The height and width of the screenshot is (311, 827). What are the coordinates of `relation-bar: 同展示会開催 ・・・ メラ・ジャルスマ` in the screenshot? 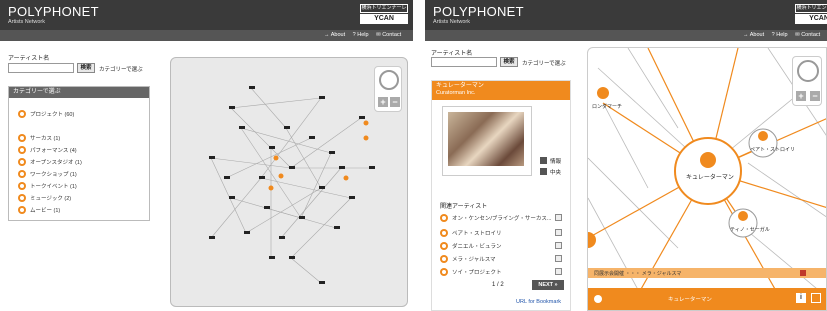 It's located at (707, 273).